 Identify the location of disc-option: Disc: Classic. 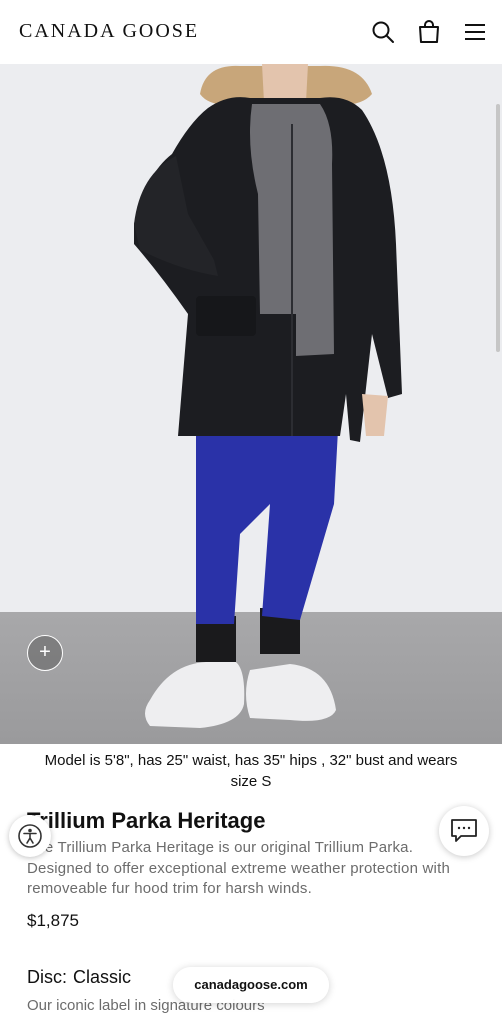
(79, 977).